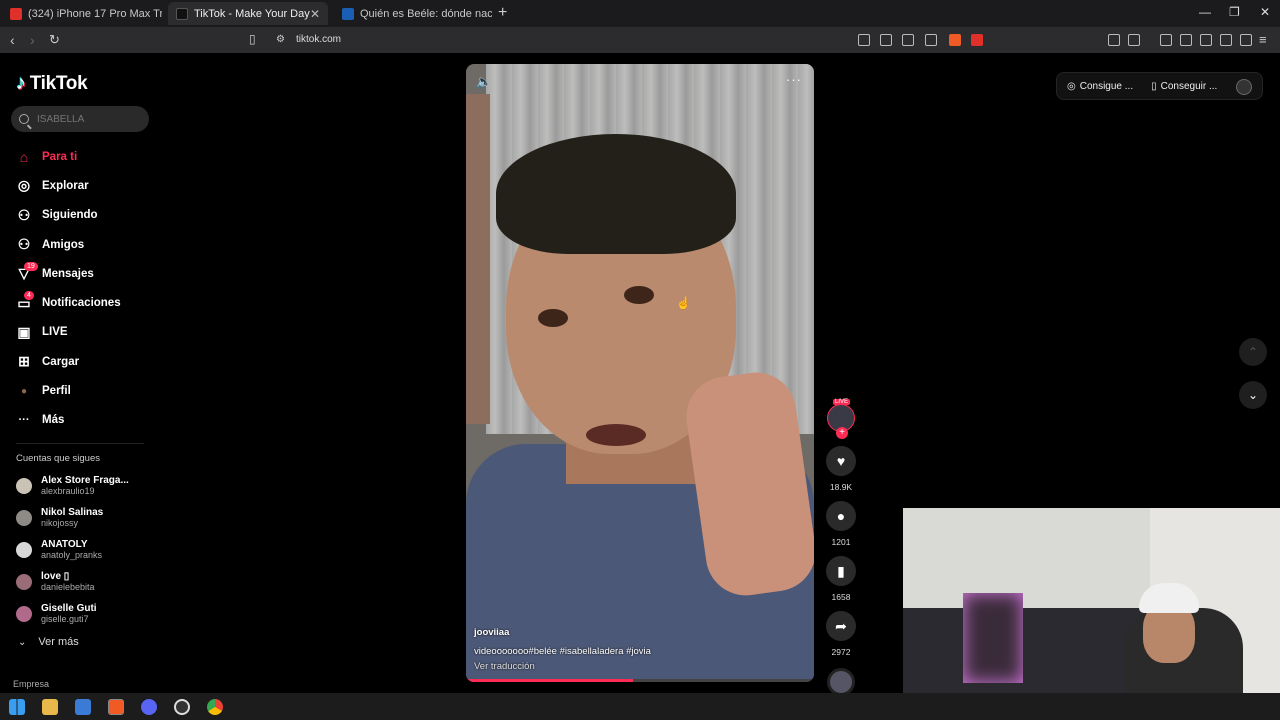  Describe the element at coordinates (841, 542) in the screenshot. I see `comment-count: 1201` at that location.